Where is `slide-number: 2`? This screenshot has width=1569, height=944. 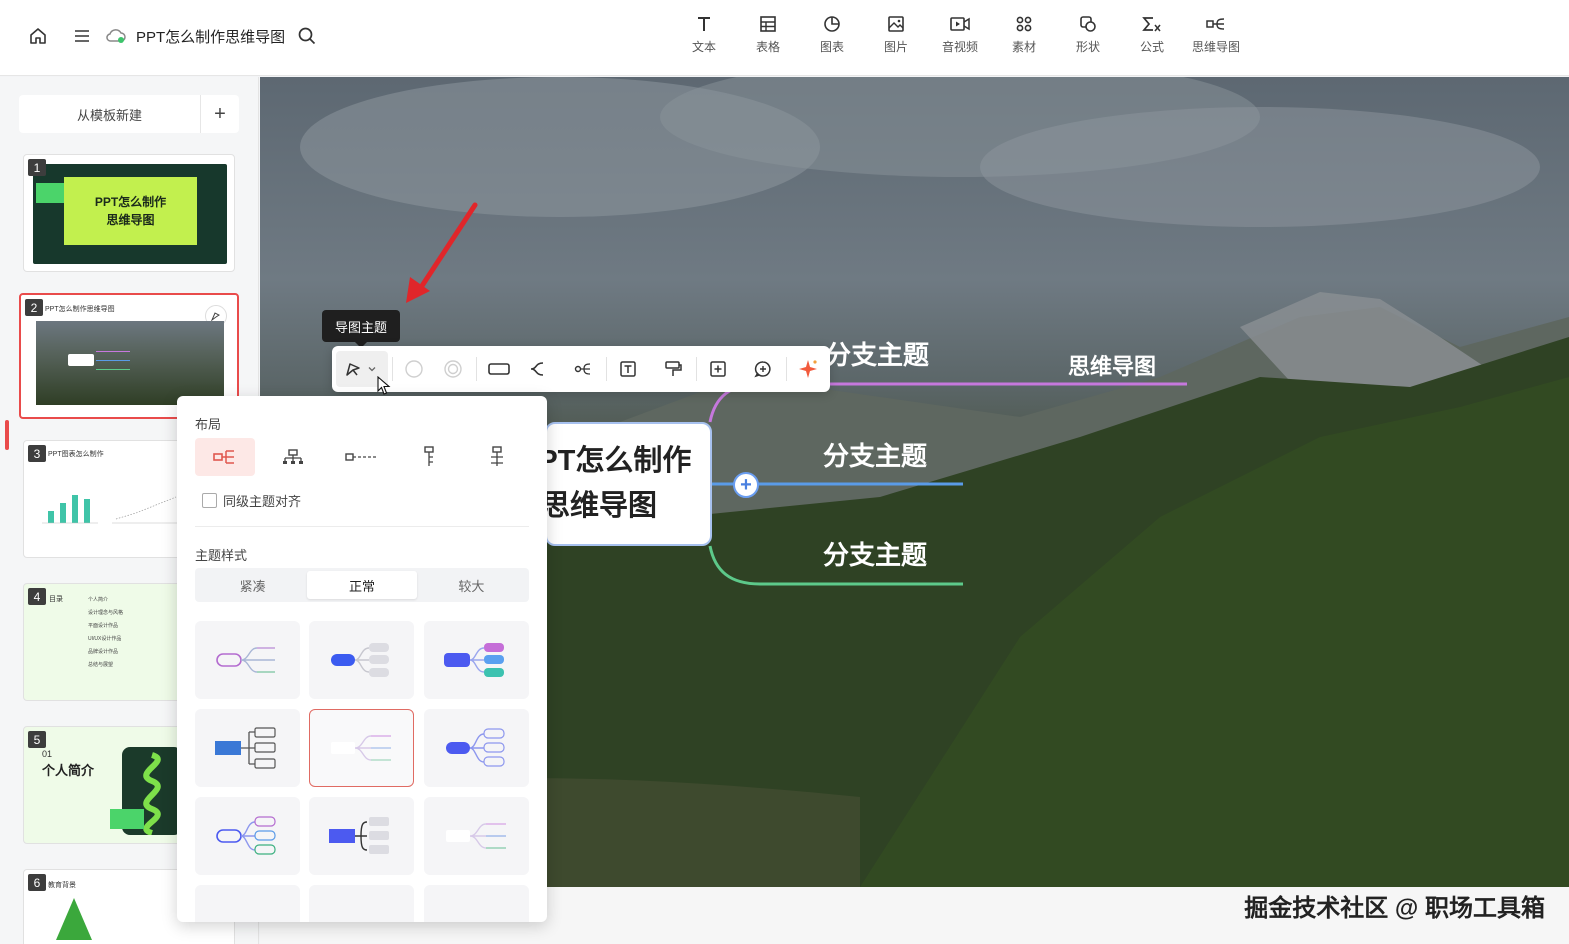 slide-number: 2 is located at coordinates (34, 307).